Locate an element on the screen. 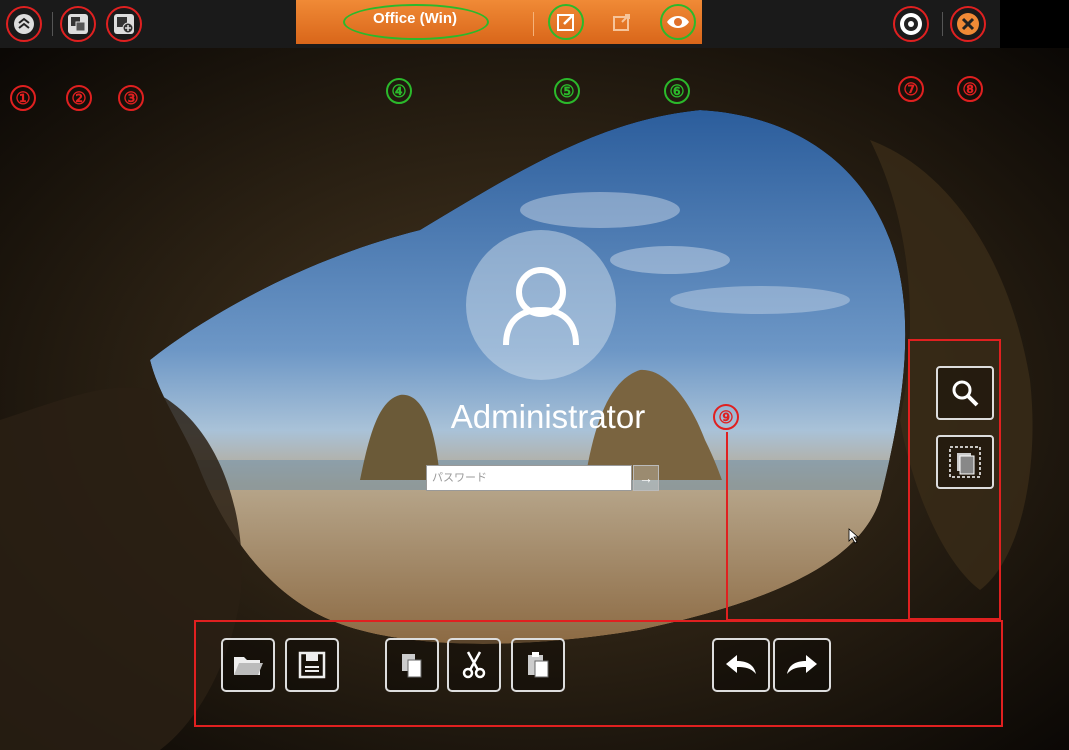 The height and width of the screenshot is (750, 1069). user-avatar is located at coordinates (541, 305).